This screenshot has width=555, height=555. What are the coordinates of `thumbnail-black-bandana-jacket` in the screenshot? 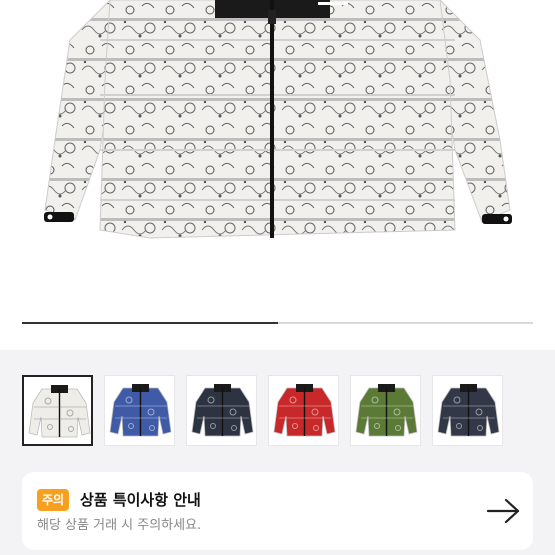 It's located at (221, 410).